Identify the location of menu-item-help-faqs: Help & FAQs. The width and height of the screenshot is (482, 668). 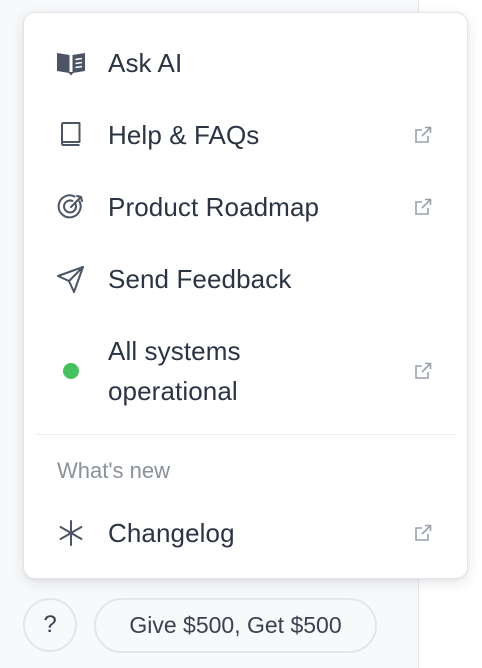
(245, 135).